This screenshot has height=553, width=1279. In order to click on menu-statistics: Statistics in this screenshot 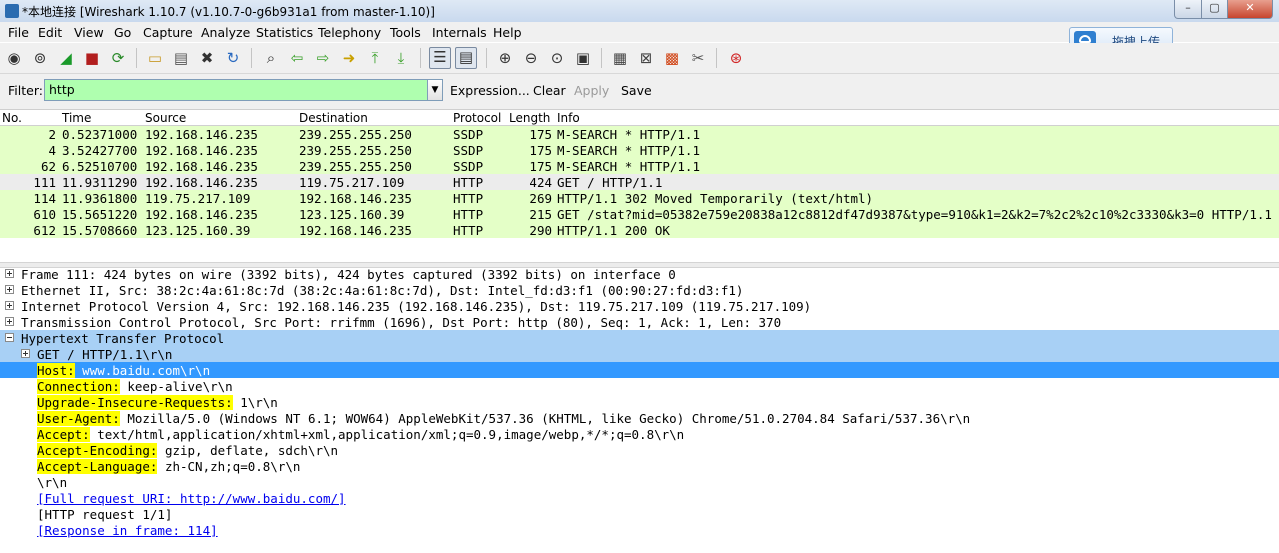, I will do `click(284, 32)`.